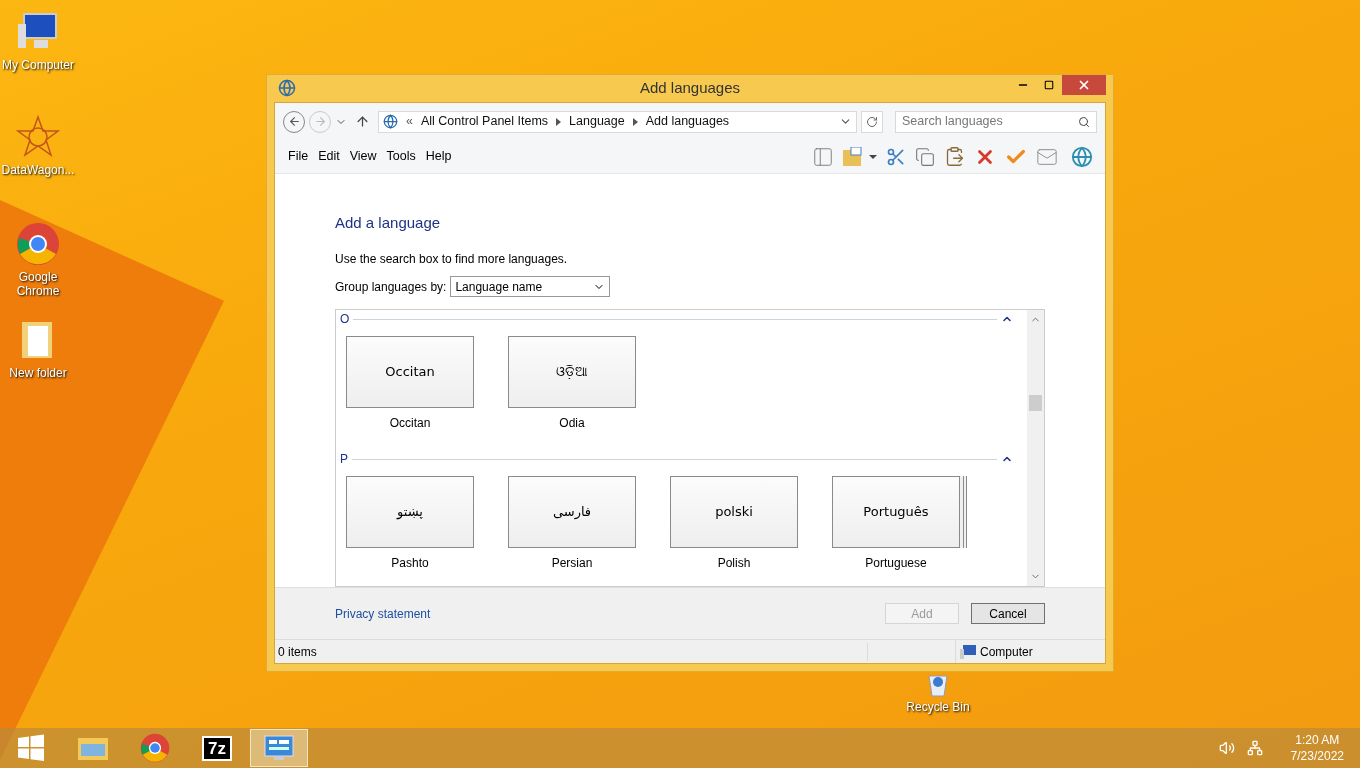  What do you see at coordinates (294, 121) in the screenshot?
I see `back-arrow-icon` at bounding box center [294, 121].